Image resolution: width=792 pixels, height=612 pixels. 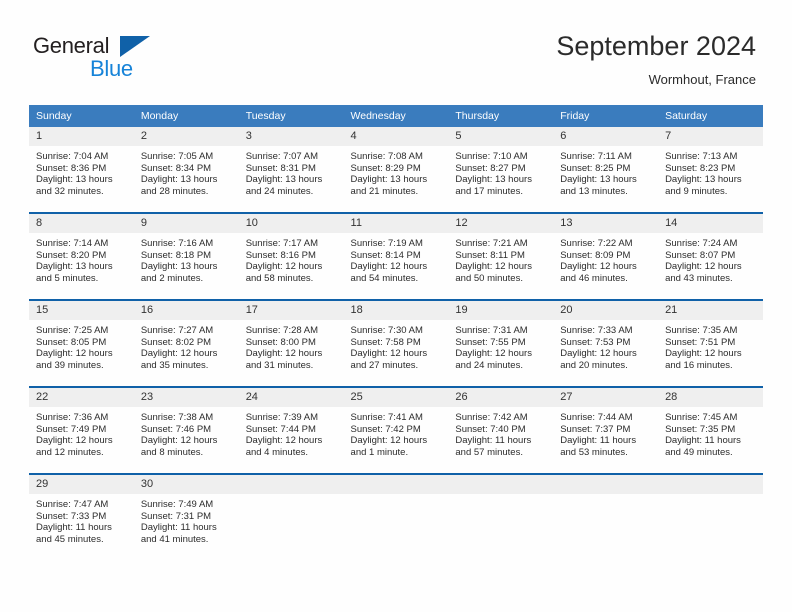 What do you see at coordinates (396, 136) in the screenshot?
I see `day-number: 4` at bounding box center [396, 136].